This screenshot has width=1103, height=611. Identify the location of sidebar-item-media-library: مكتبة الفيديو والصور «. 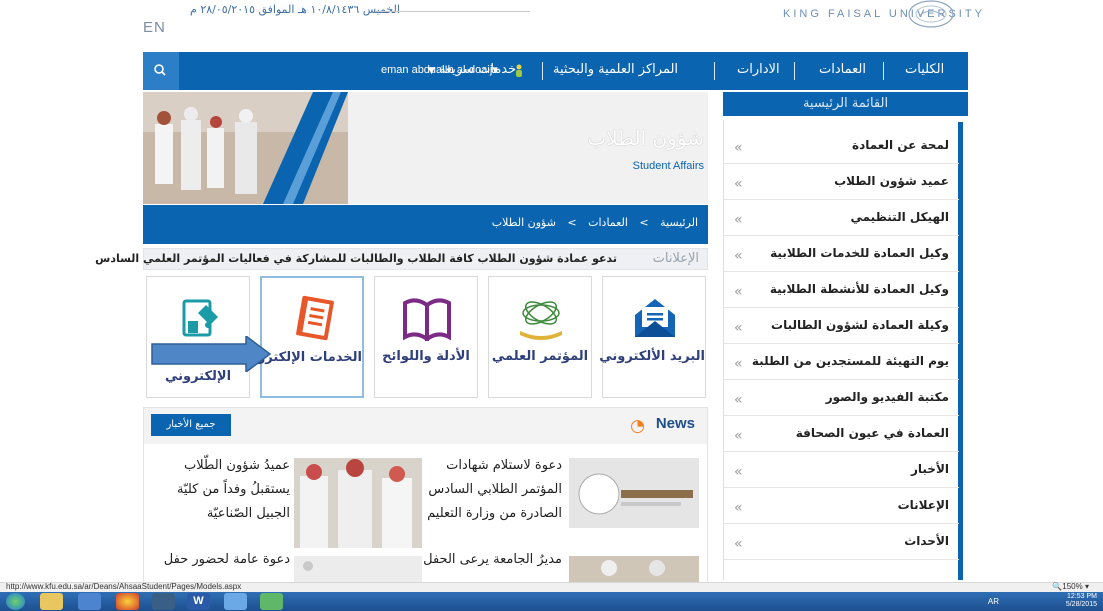
(841, 399).